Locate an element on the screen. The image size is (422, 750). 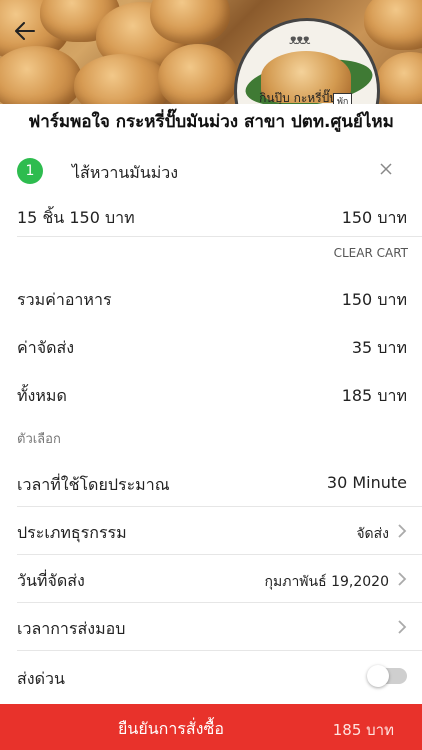
arrow-left-icon is located at coordinates (25, 31).